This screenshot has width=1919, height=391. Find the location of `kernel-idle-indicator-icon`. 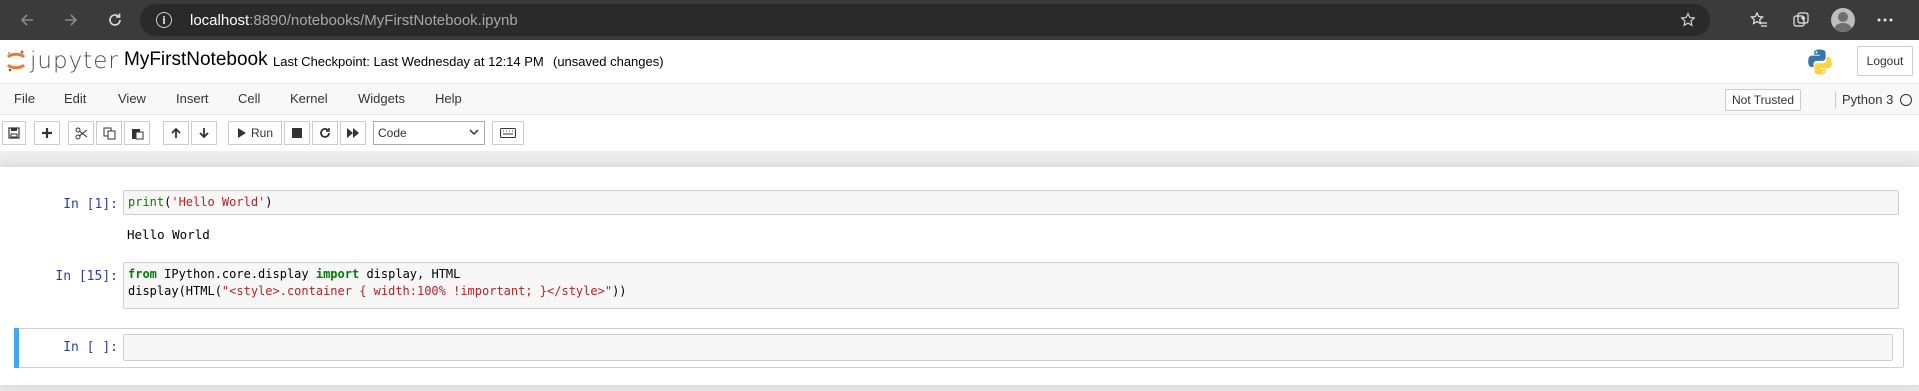

kernel-idle-indicator-icon is located at coordinates (1906, 100).